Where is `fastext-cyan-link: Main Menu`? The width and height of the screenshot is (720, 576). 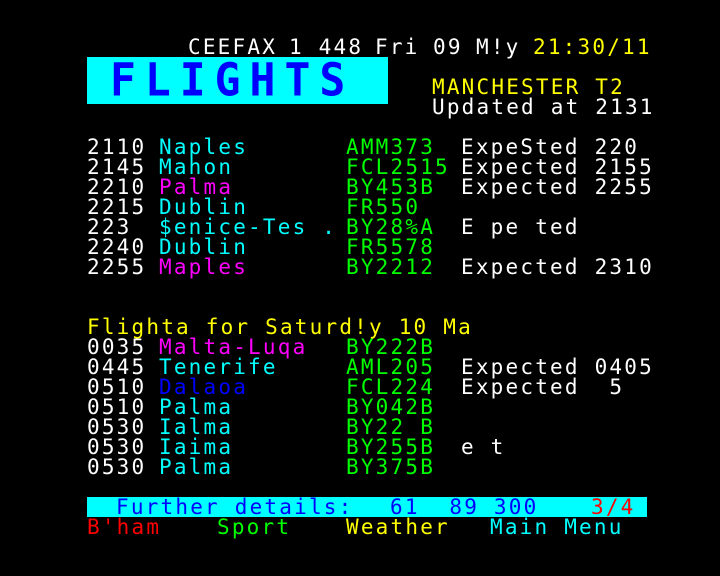
fastext-cyan-link: Main Menu is located at coordinates (557, 527).